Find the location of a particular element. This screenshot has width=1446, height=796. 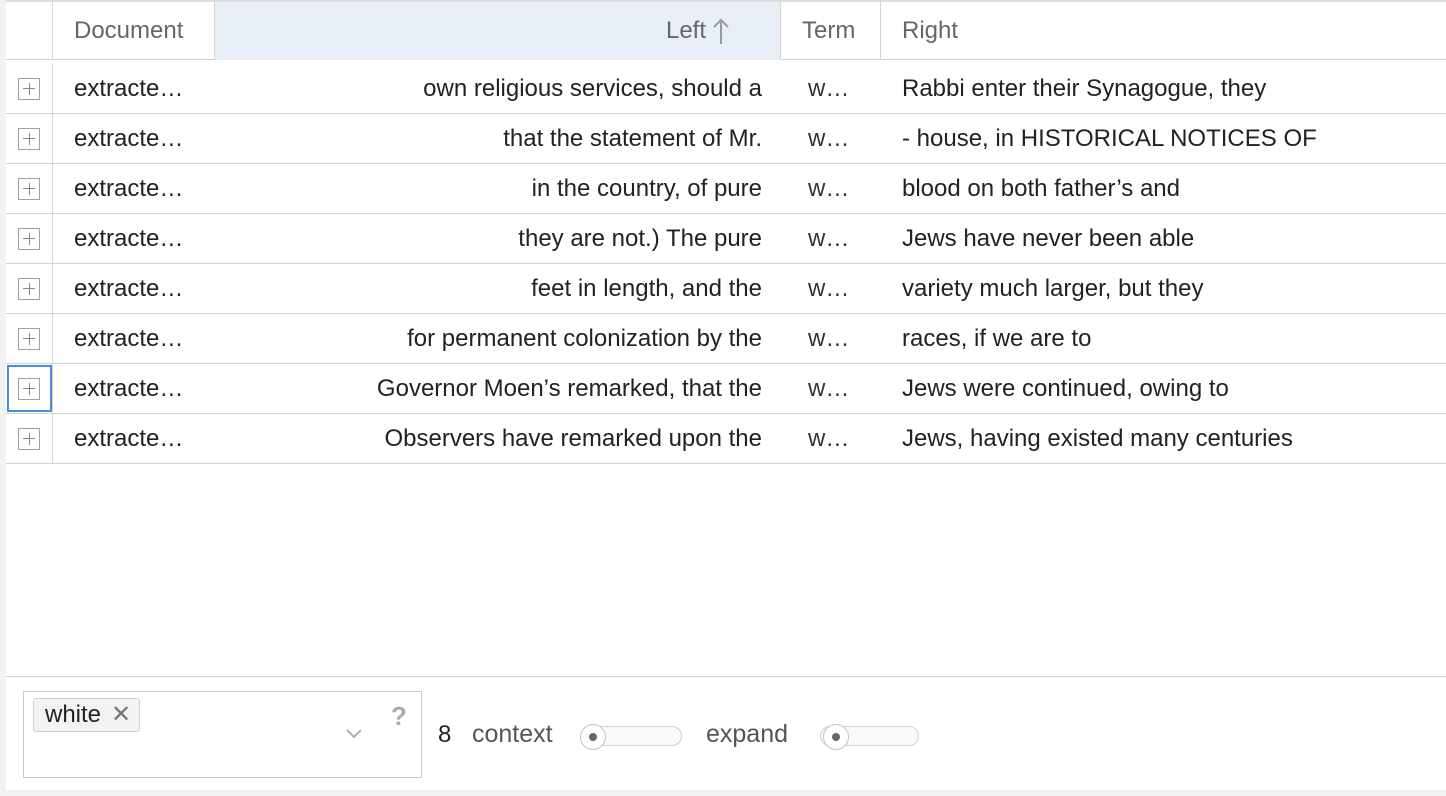

cell-right: Jews were continued, owing to is located at coordinates (1065, 388).